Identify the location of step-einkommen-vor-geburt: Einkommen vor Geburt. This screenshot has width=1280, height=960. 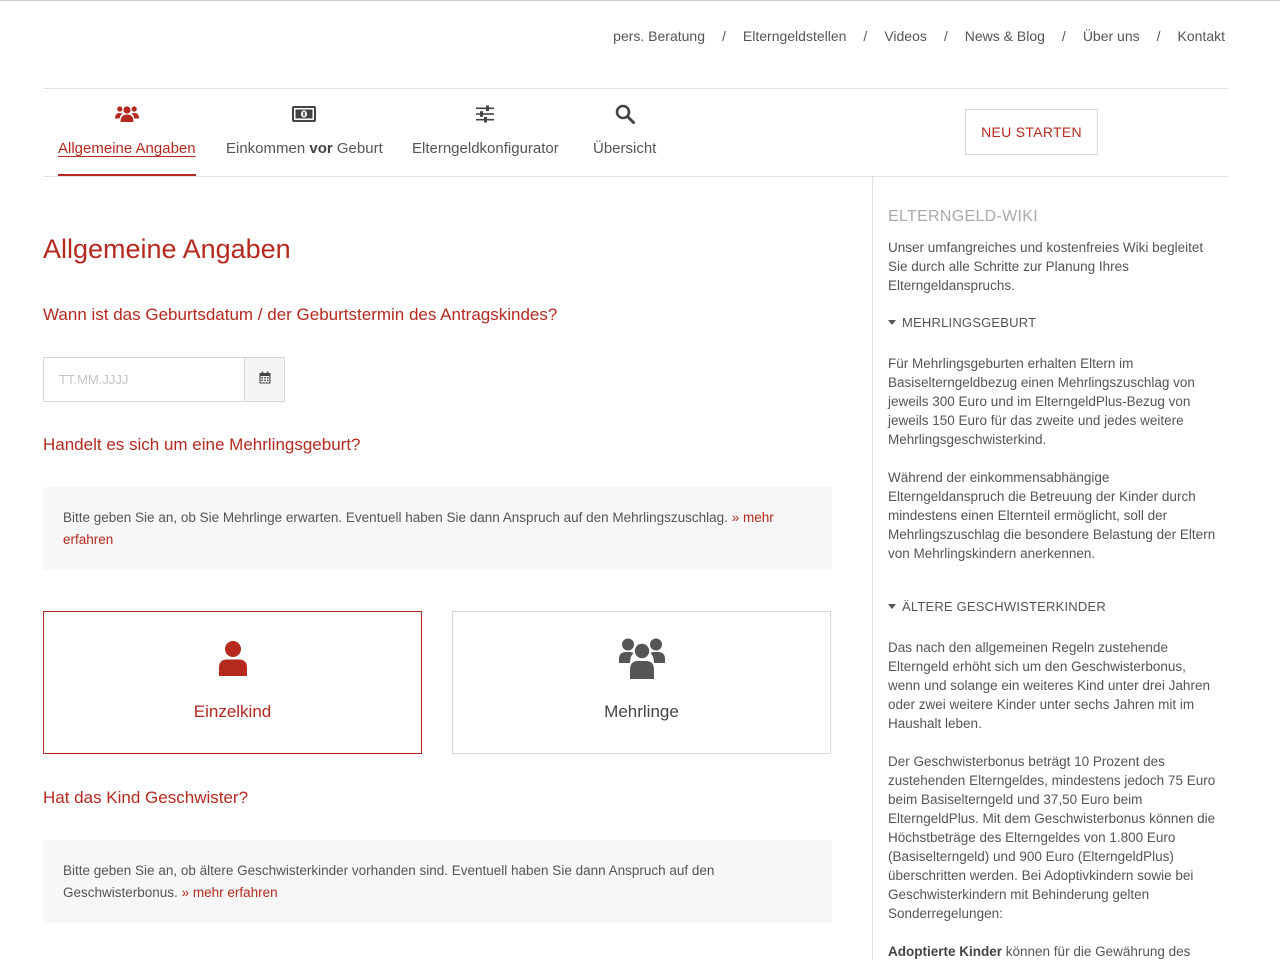
(304, 138).